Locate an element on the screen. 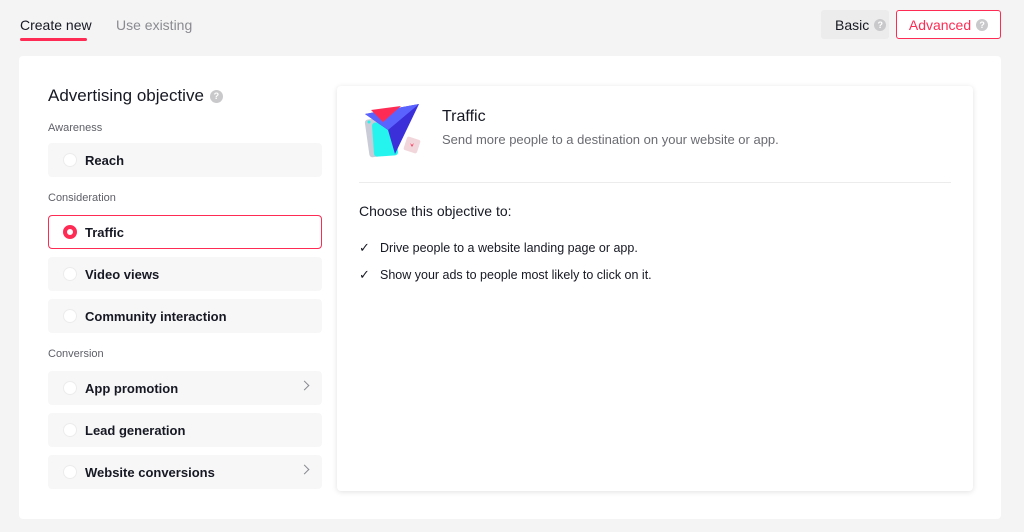 The height and width of the screenshot is (532, 1024). objective-option-label: App promotion is located at coordinates (132, 388).